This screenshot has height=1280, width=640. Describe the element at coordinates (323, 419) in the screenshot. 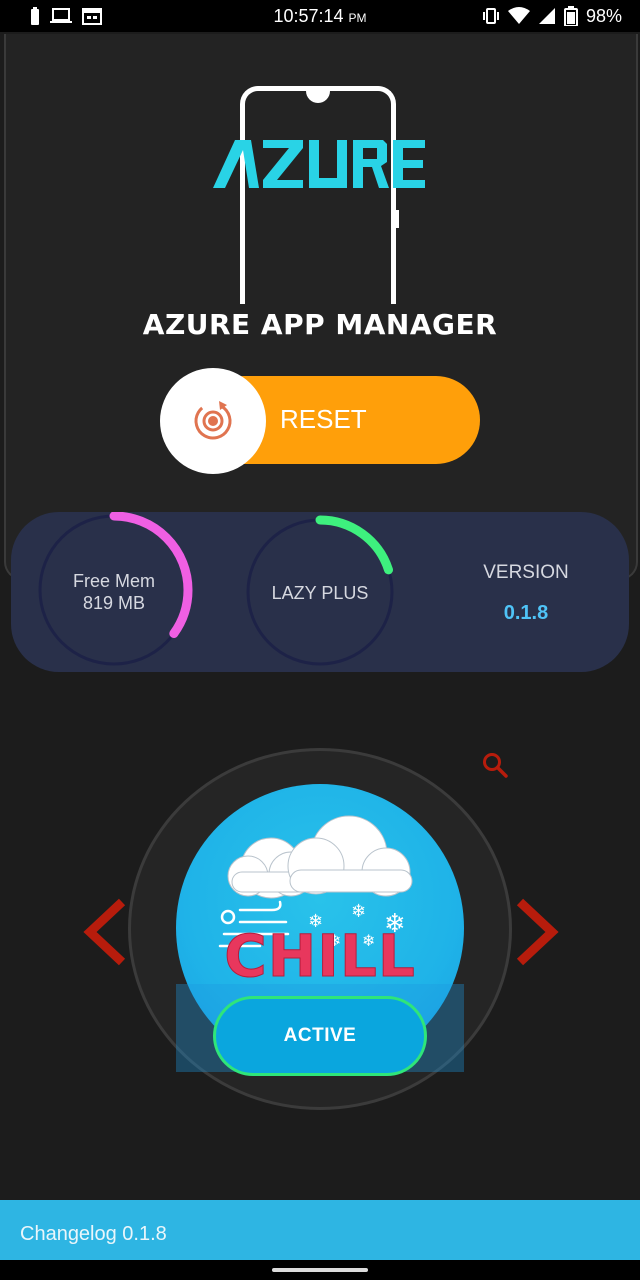

I see `reset-label: RESET` at that location.